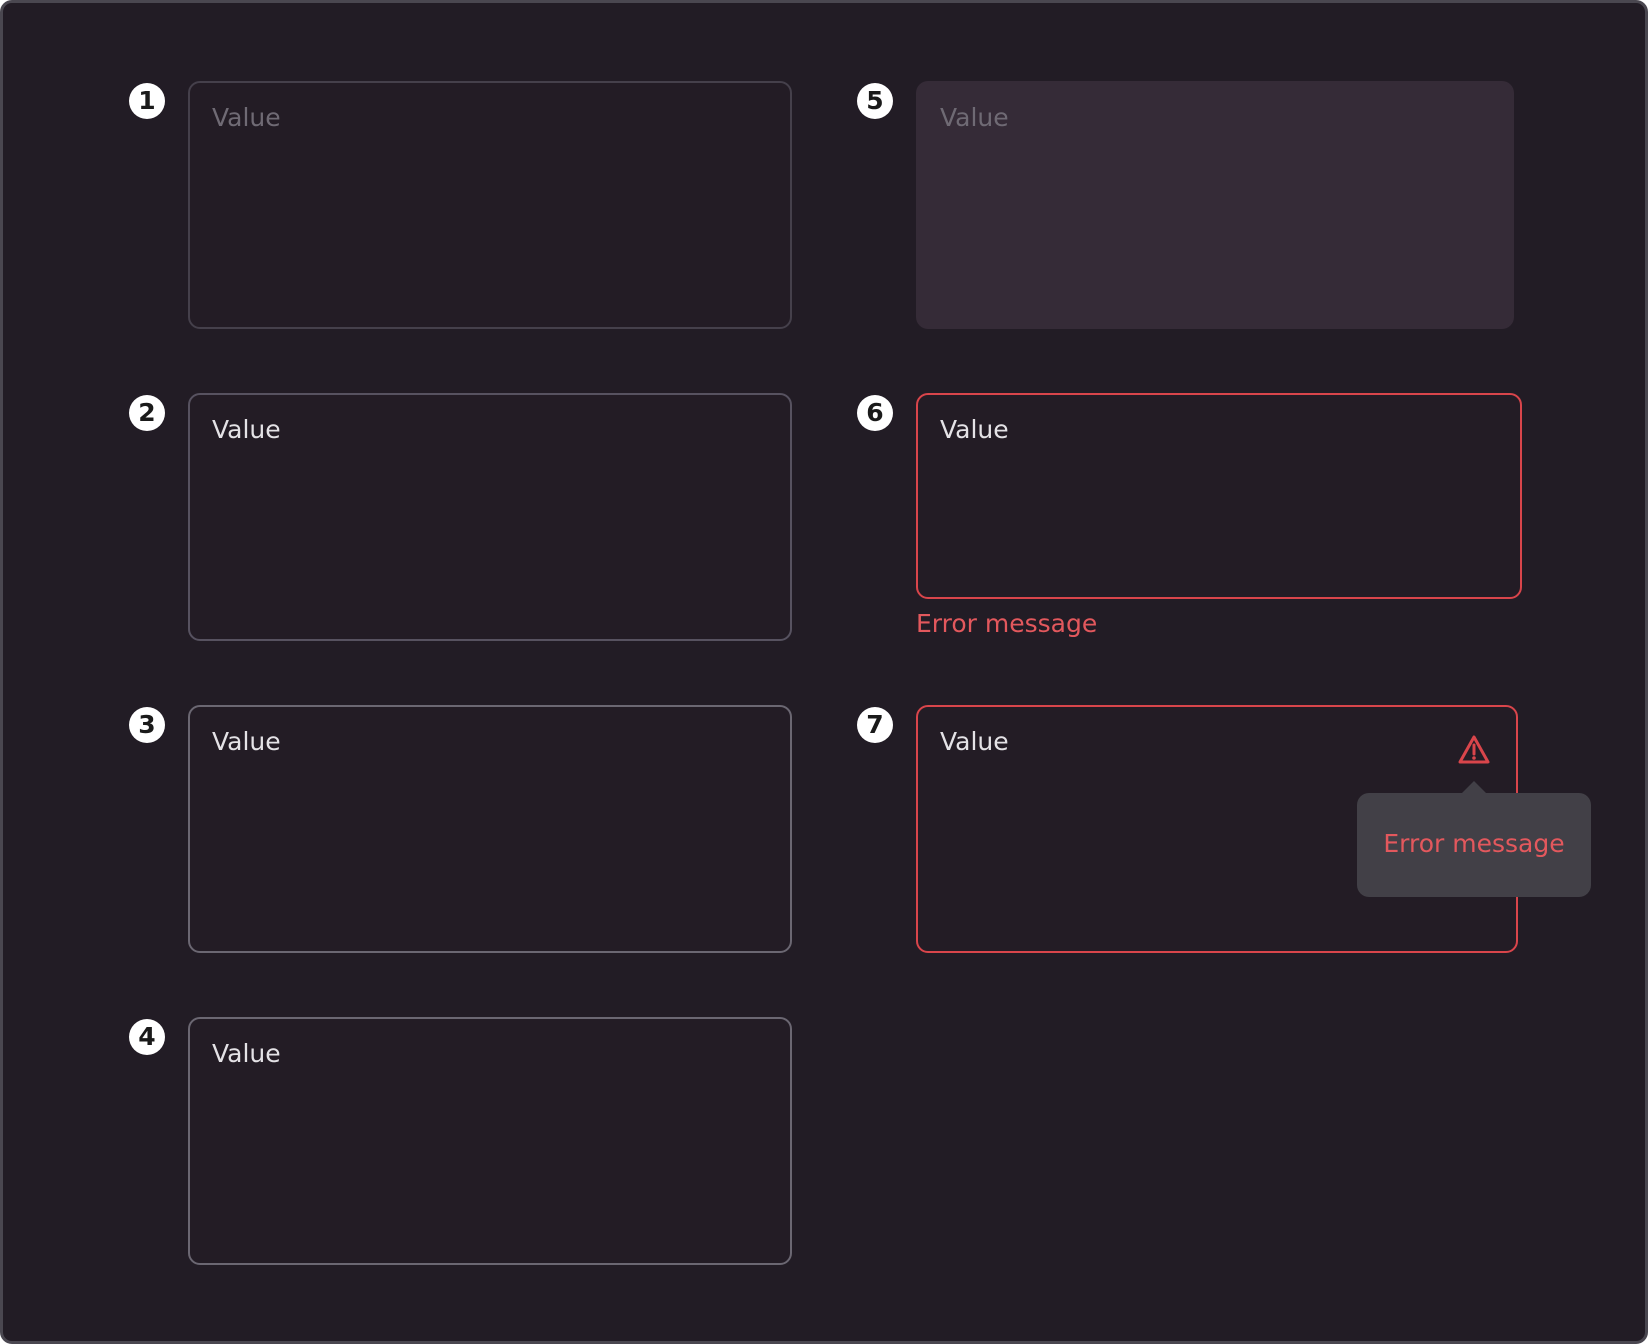  Describe the element at coordinates (490, 205) in the screenshot. I see `textarea-default: Value` at that location.